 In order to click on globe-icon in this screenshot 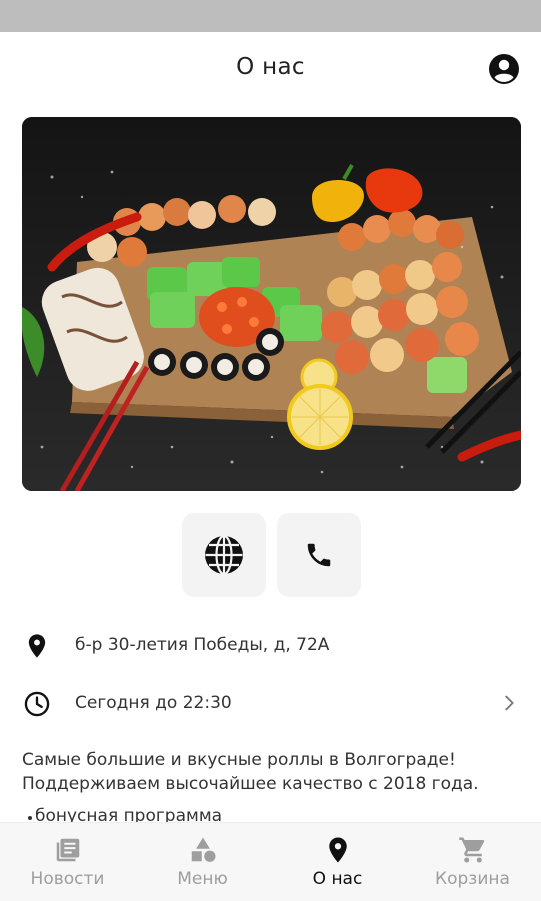, I will do `click(224, 555)`.